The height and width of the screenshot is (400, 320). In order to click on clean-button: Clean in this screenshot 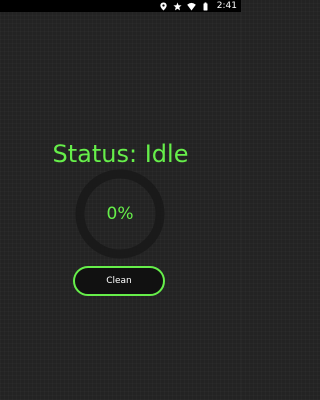, I will do `click(119, 281)`.